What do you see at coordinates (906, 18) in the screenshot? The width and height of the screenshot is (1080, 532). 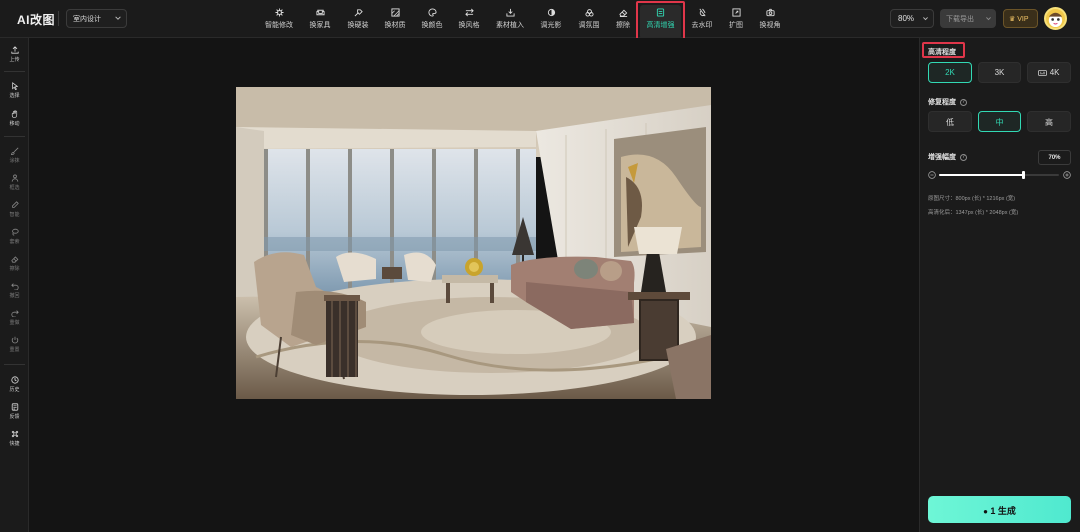 I see `zoom-value: 80%` at bounding box center [906, 18].